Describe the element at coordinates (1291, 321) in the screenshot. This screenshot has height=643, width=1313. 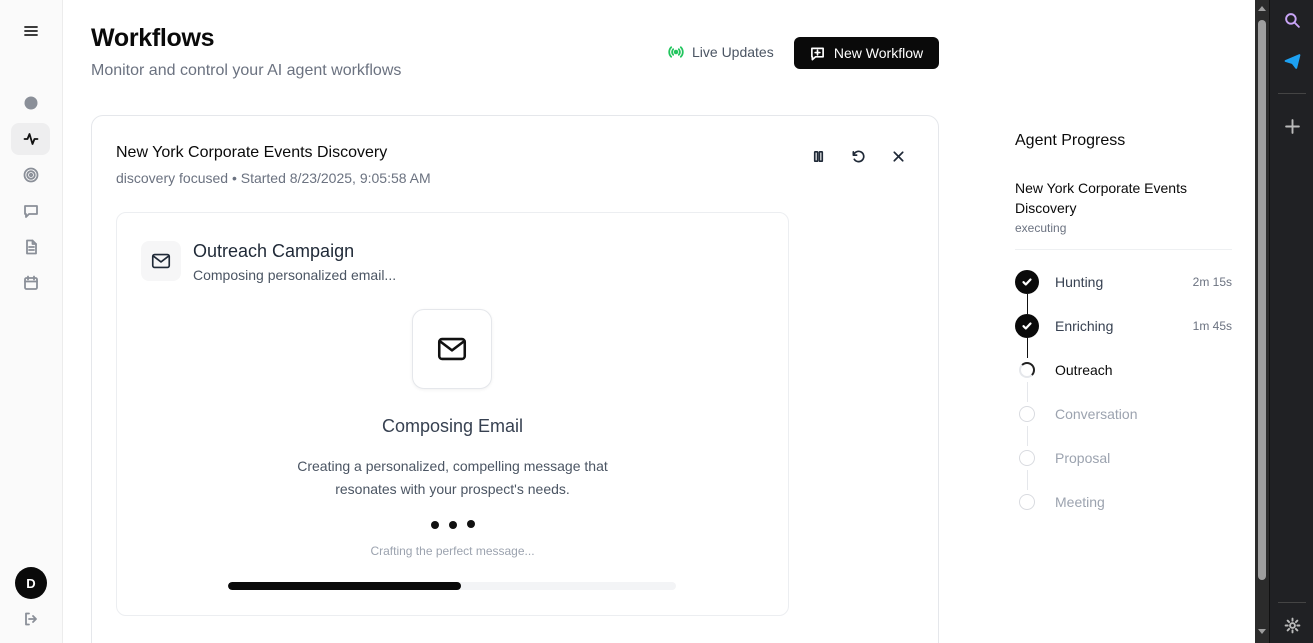
I see `side-toolbar` at that location.